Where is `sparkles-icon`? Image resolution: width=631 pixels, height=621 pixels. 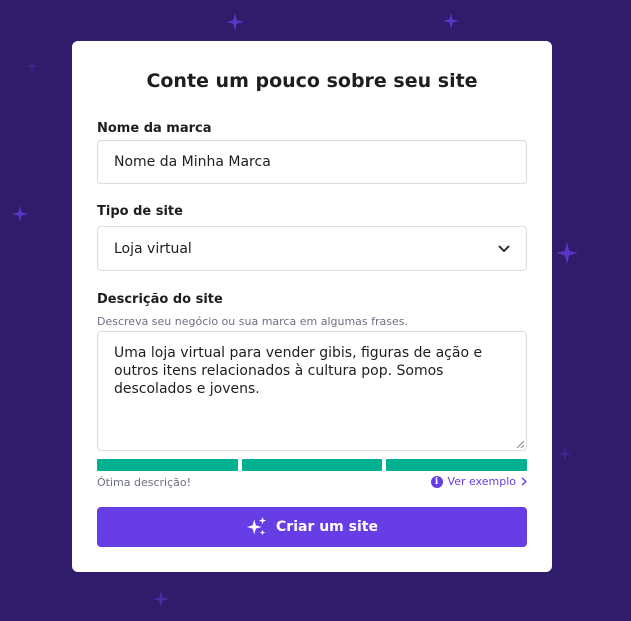 sparkles-icon is located at coordinates (256, 526).